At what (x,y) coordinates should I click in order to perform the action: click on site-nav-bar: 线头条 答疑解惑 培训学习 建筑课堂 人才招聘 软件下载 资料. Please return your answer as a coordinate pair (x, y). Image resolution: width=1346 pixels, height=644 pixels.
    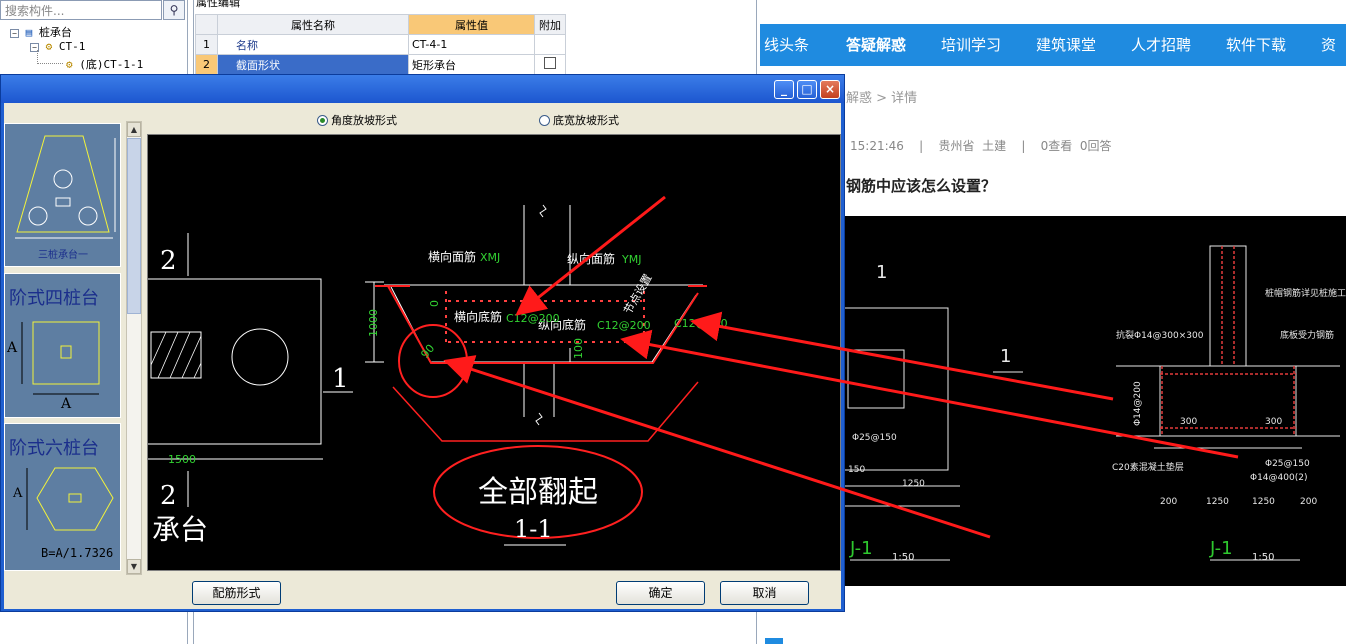
    Looking at the image, I should click on (1053, 60).